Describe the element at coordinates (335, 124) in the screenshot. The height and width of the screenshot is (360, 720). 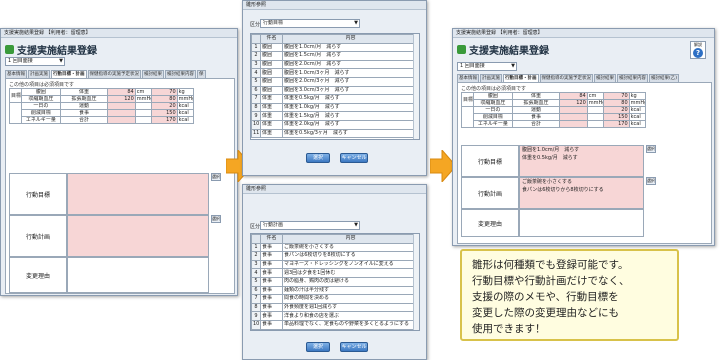
I see `list-row: 10 体重 体重を2.0kg/月 減らす` at that location.